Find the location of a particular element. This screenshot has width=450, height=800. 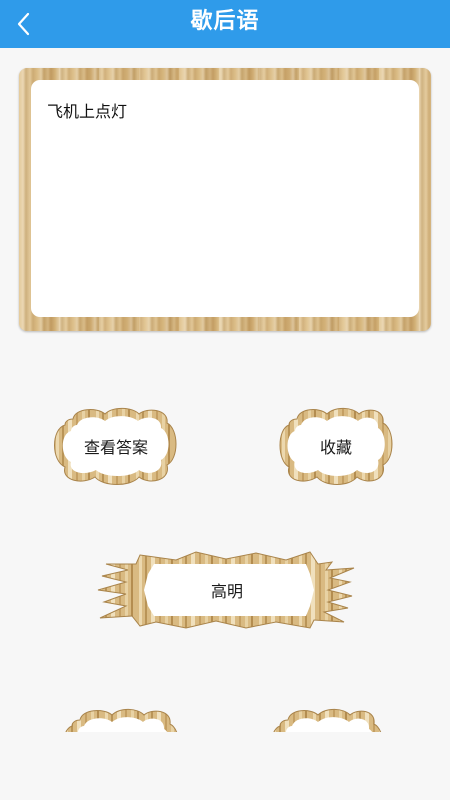

answer-text: 高明 is located at coordinates (226, 591).